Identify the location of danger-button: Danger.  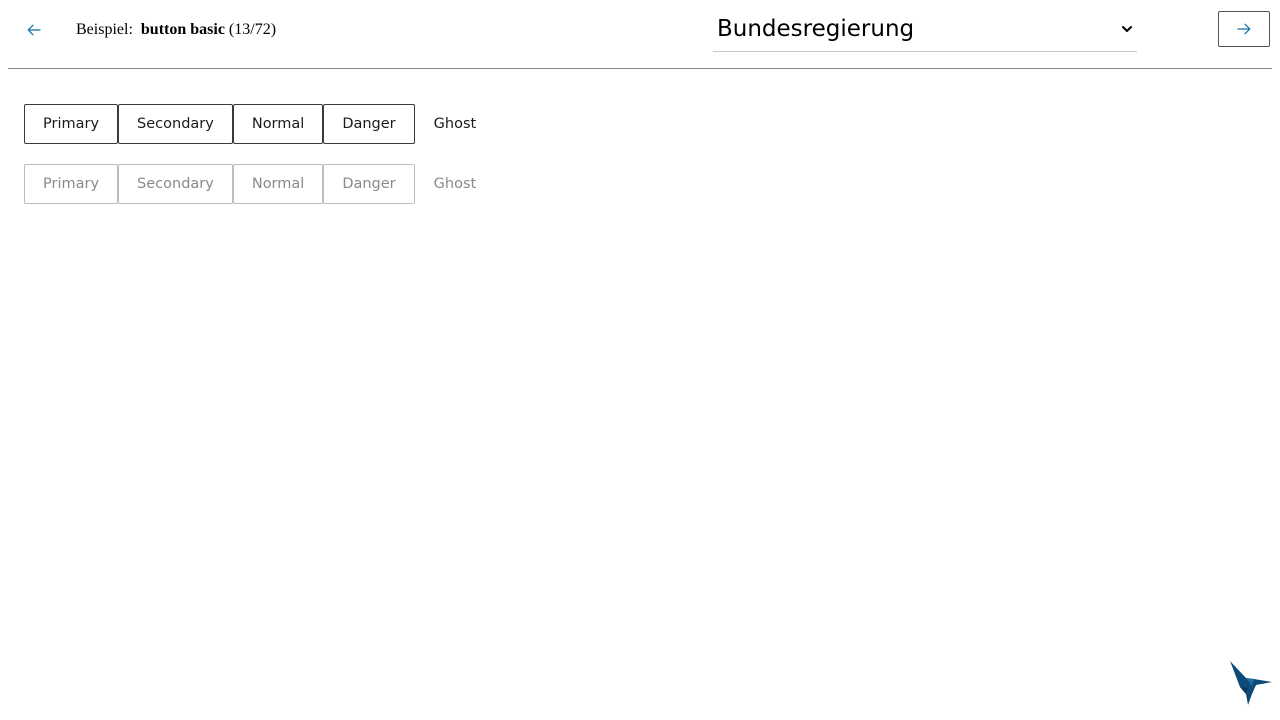
(369, 124).